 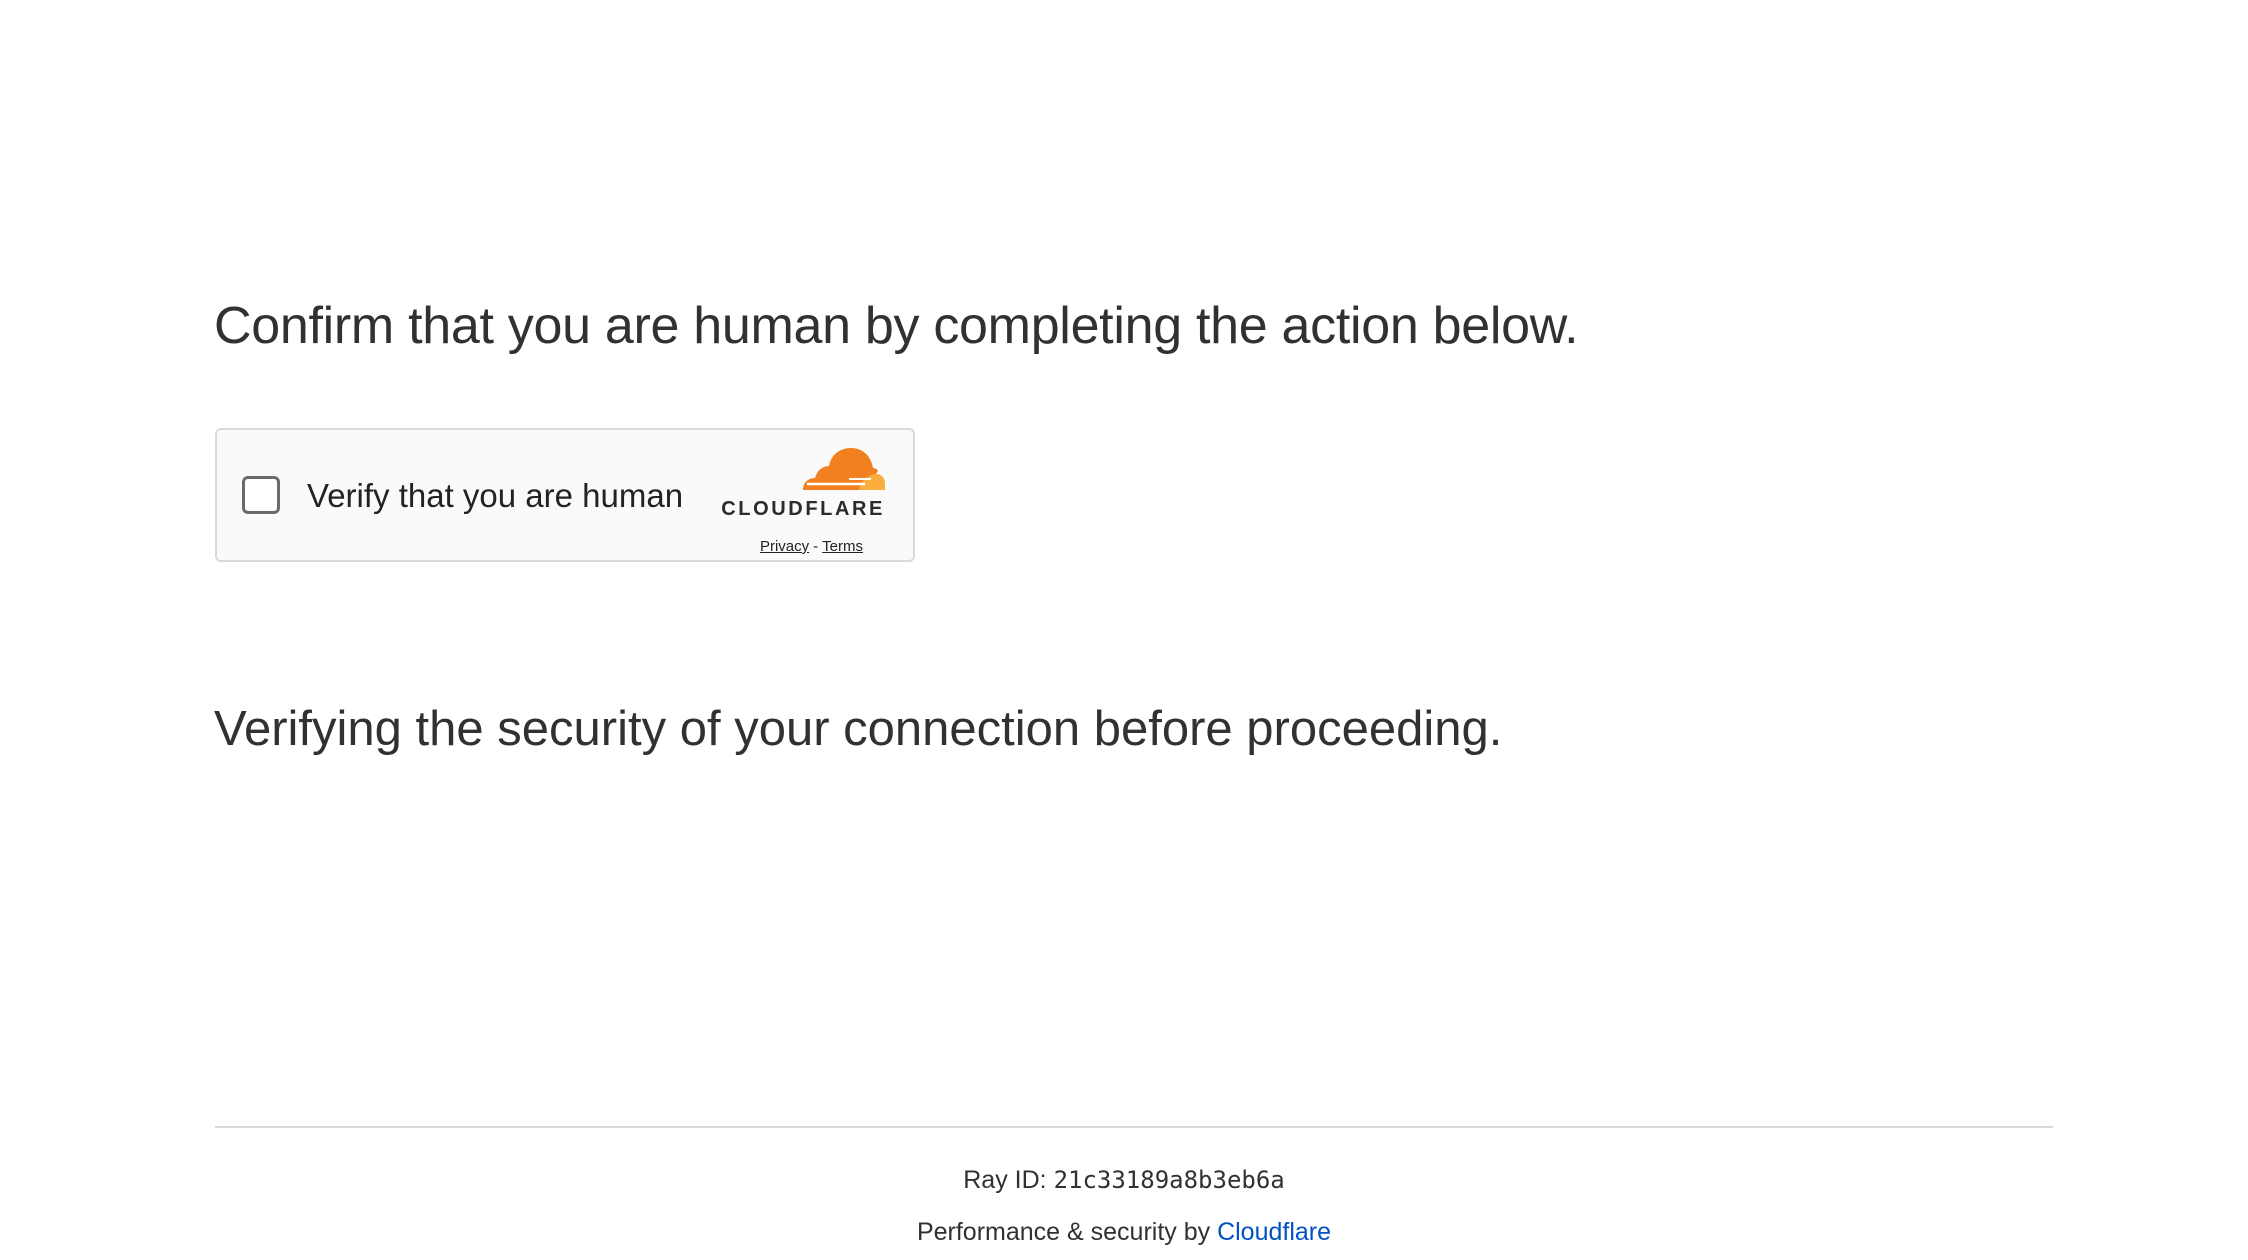 What do you see at coordinates (1274, 1232) in the screenshot?
I see `cloudflare-link: Cloudflare` at bounding box center [1274, 1232].